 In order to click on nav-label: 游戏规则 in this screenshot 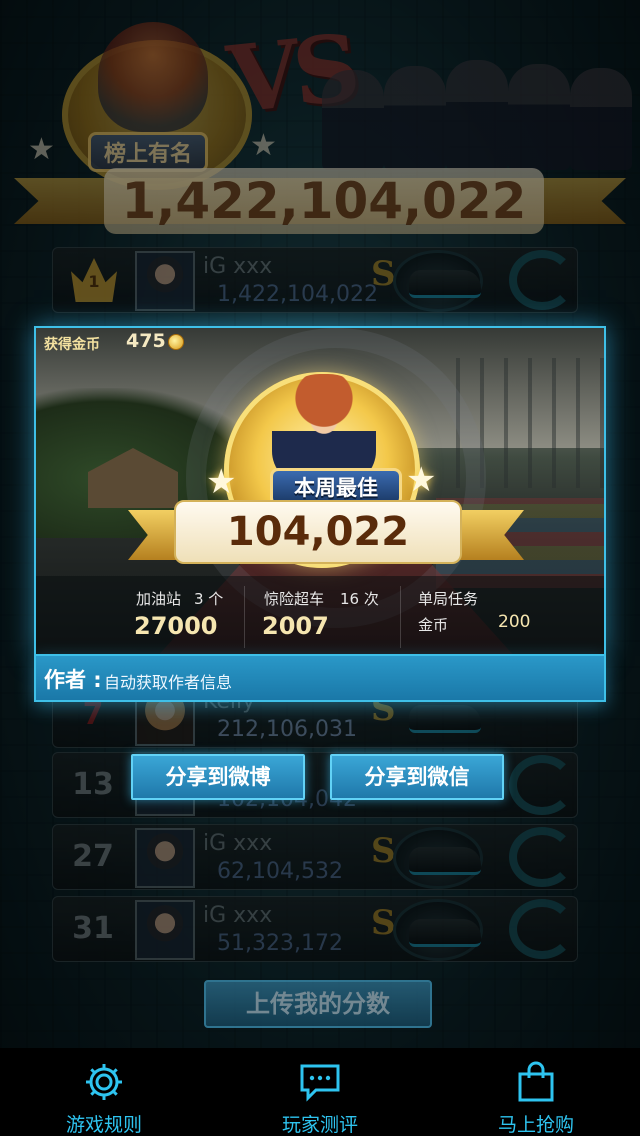, I will do `click(103, 1125)`.